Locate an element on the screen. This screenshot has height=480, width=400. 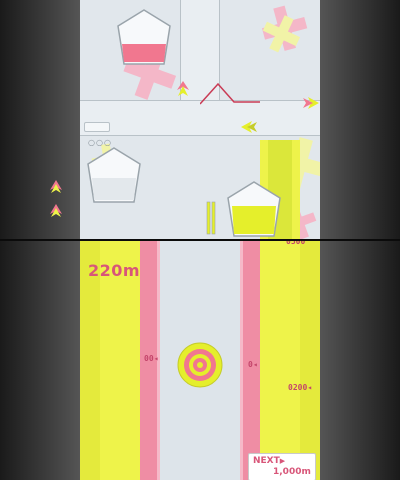
next-arrow-icon: ▶ is located at coordinates (282, 461).